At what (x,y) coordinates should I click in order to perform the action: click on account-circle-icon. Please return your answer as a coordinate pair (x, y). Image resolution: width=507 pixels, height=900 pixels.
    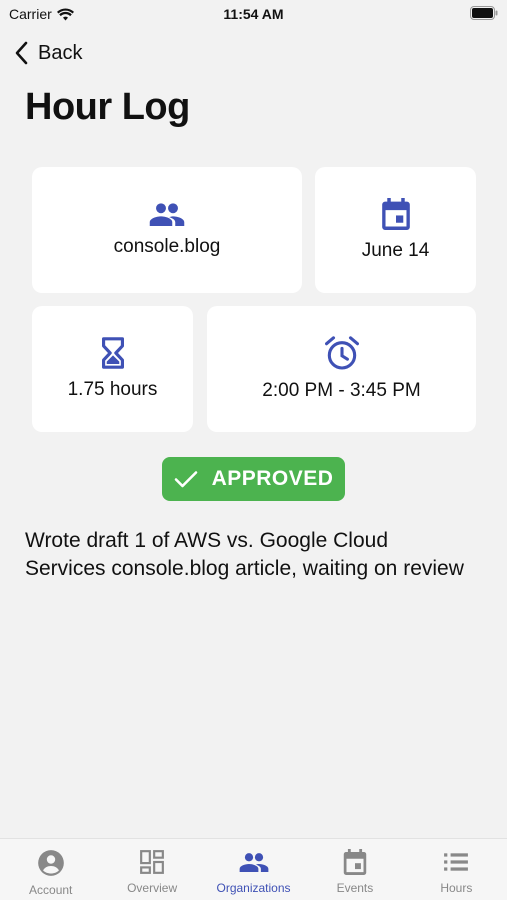
    Looking at the image, I should click on (50, 863).